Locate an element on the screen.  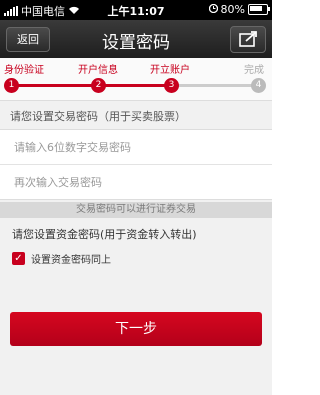
status-bar: 中国电信 上午11:07 80% is located at coordinates (136, 10).